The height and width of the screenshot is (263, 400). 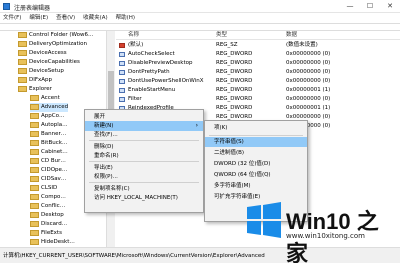 I want to click on tree-item-label: DeviceSetup, so click(x=46, y=71).